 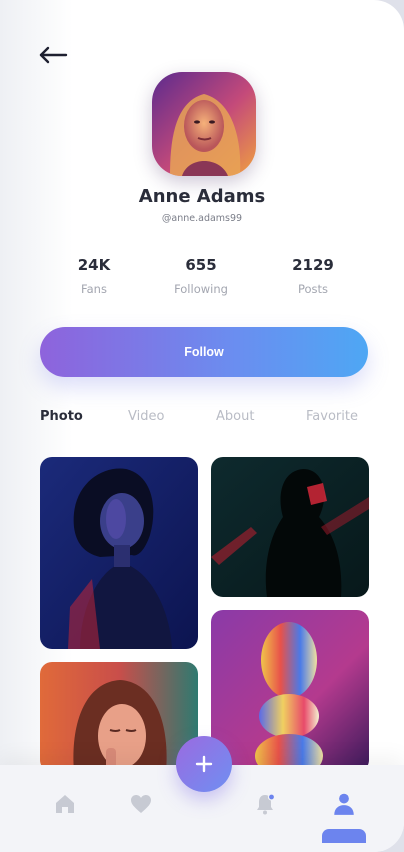 I want to click on nav-notifications, so click(x=265, y=804).